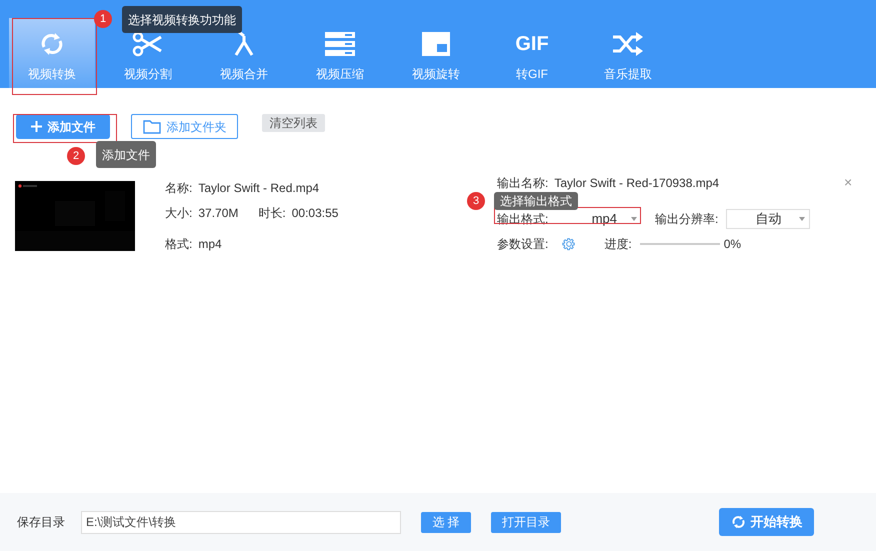 The width and height of the screenshot is (876, 551). I want to click on size-value: 37.70M, so click(218, 213).